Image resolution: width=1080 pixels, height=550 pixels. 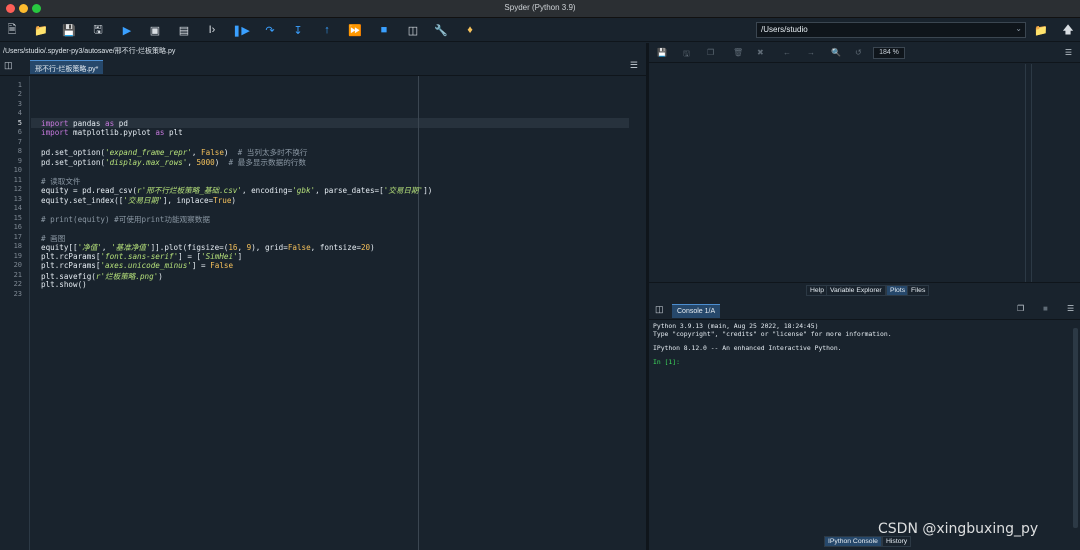 What do you see at coordinates (1020, 308) in the screenshot?
I see `copy-icon: ❐` at bounding box center [1020, 308].